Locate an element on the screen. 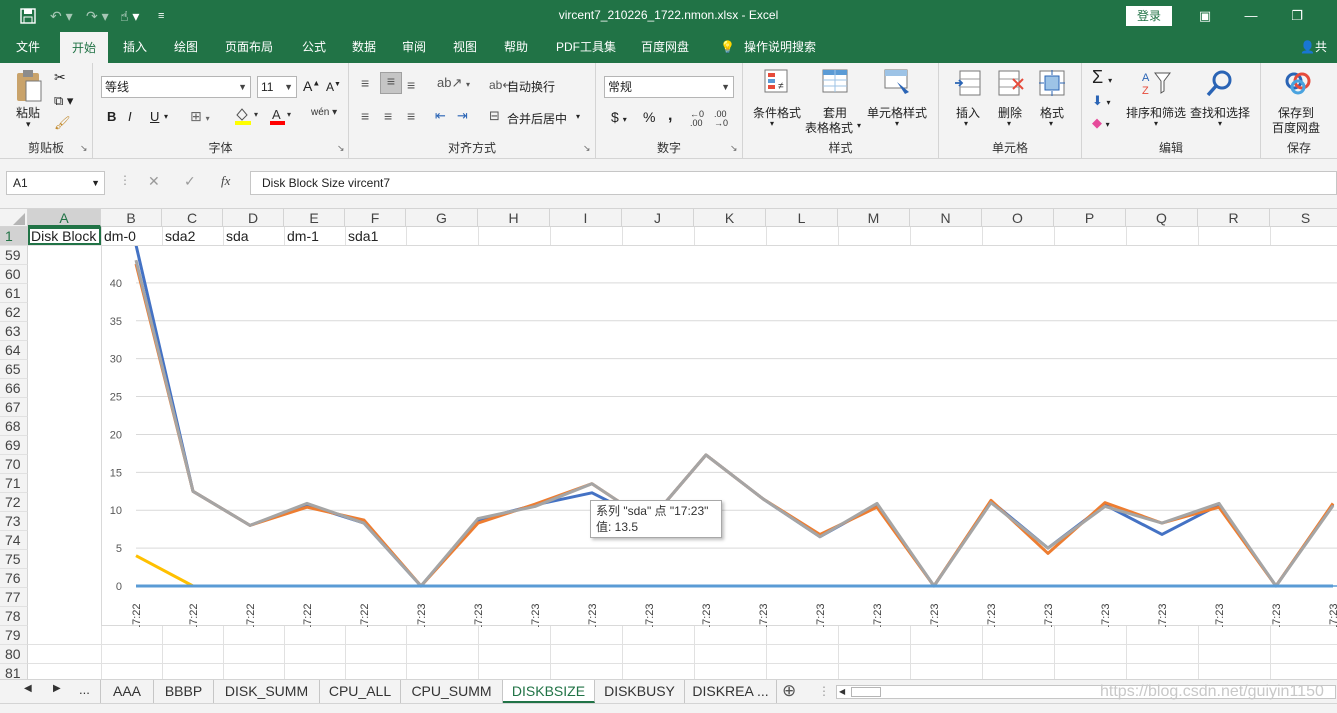 The height and width of the screenshot is (713, 1337). merge-center-button: 合并后居中 is located at coordinates (537, 118).